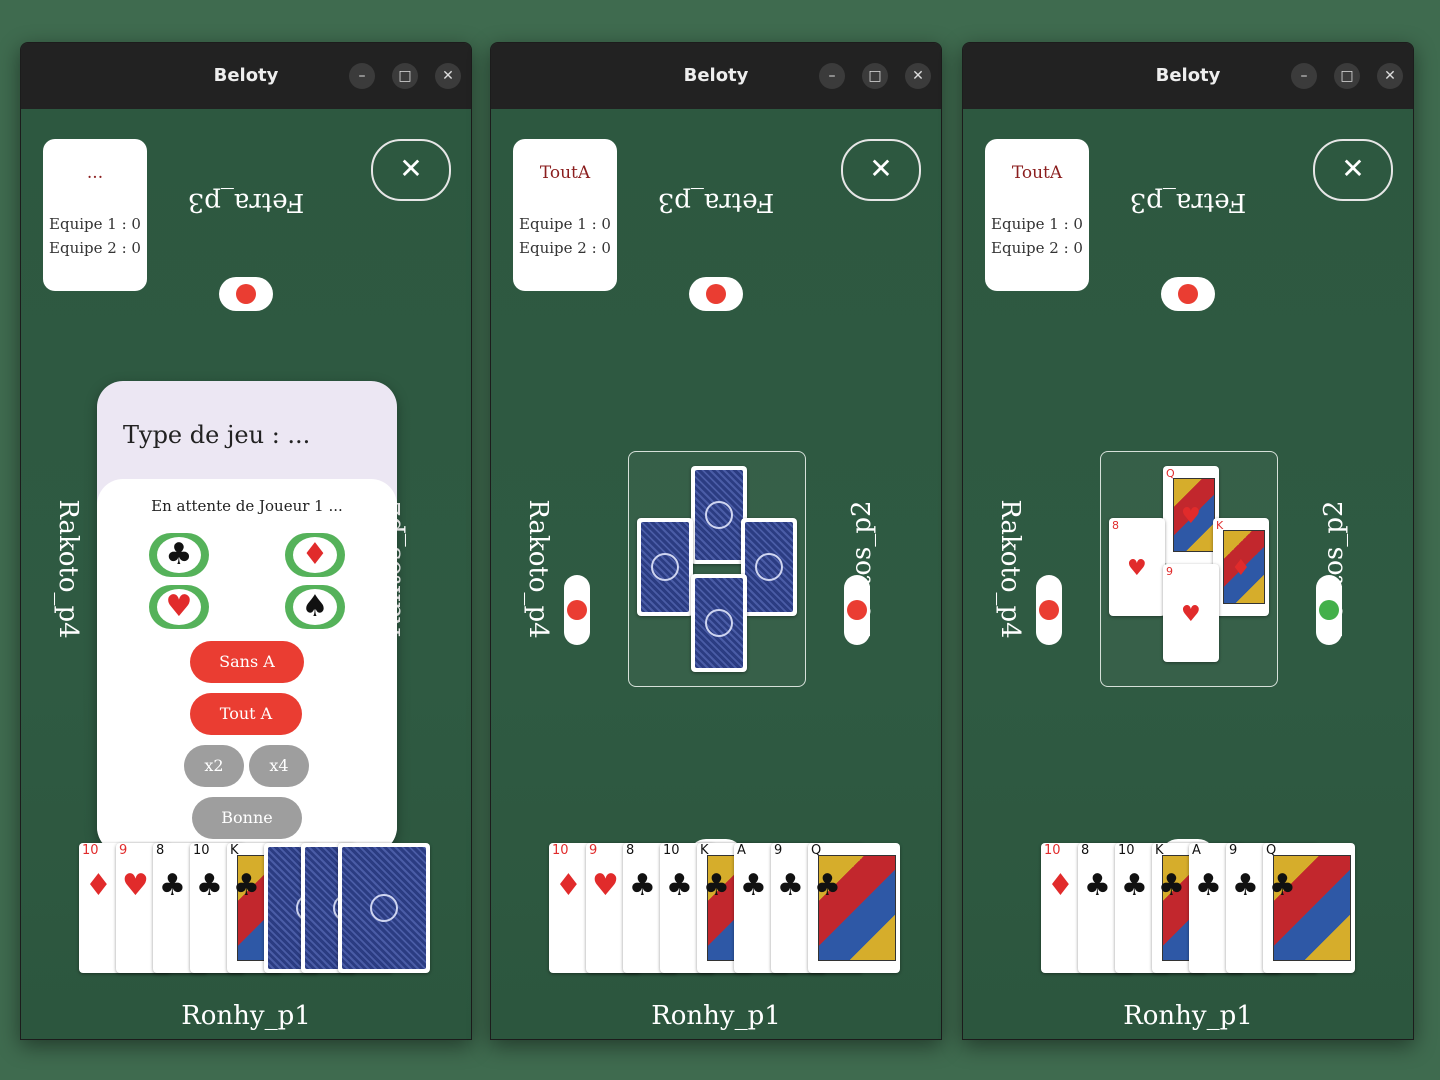 The width and height of the screenshot is (1440, 1080). I want to click on spades-icon: ♠, so click(315, 607).